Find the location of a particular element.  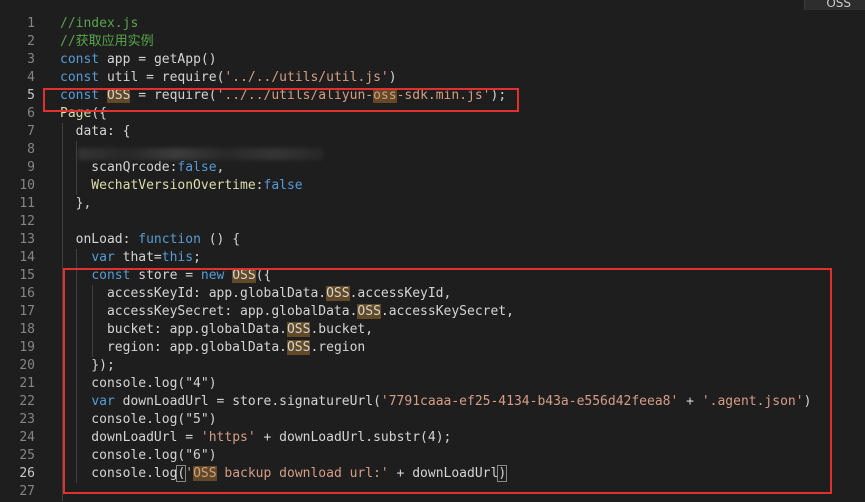

line-number: 7 is located at coordinates (31, 131).